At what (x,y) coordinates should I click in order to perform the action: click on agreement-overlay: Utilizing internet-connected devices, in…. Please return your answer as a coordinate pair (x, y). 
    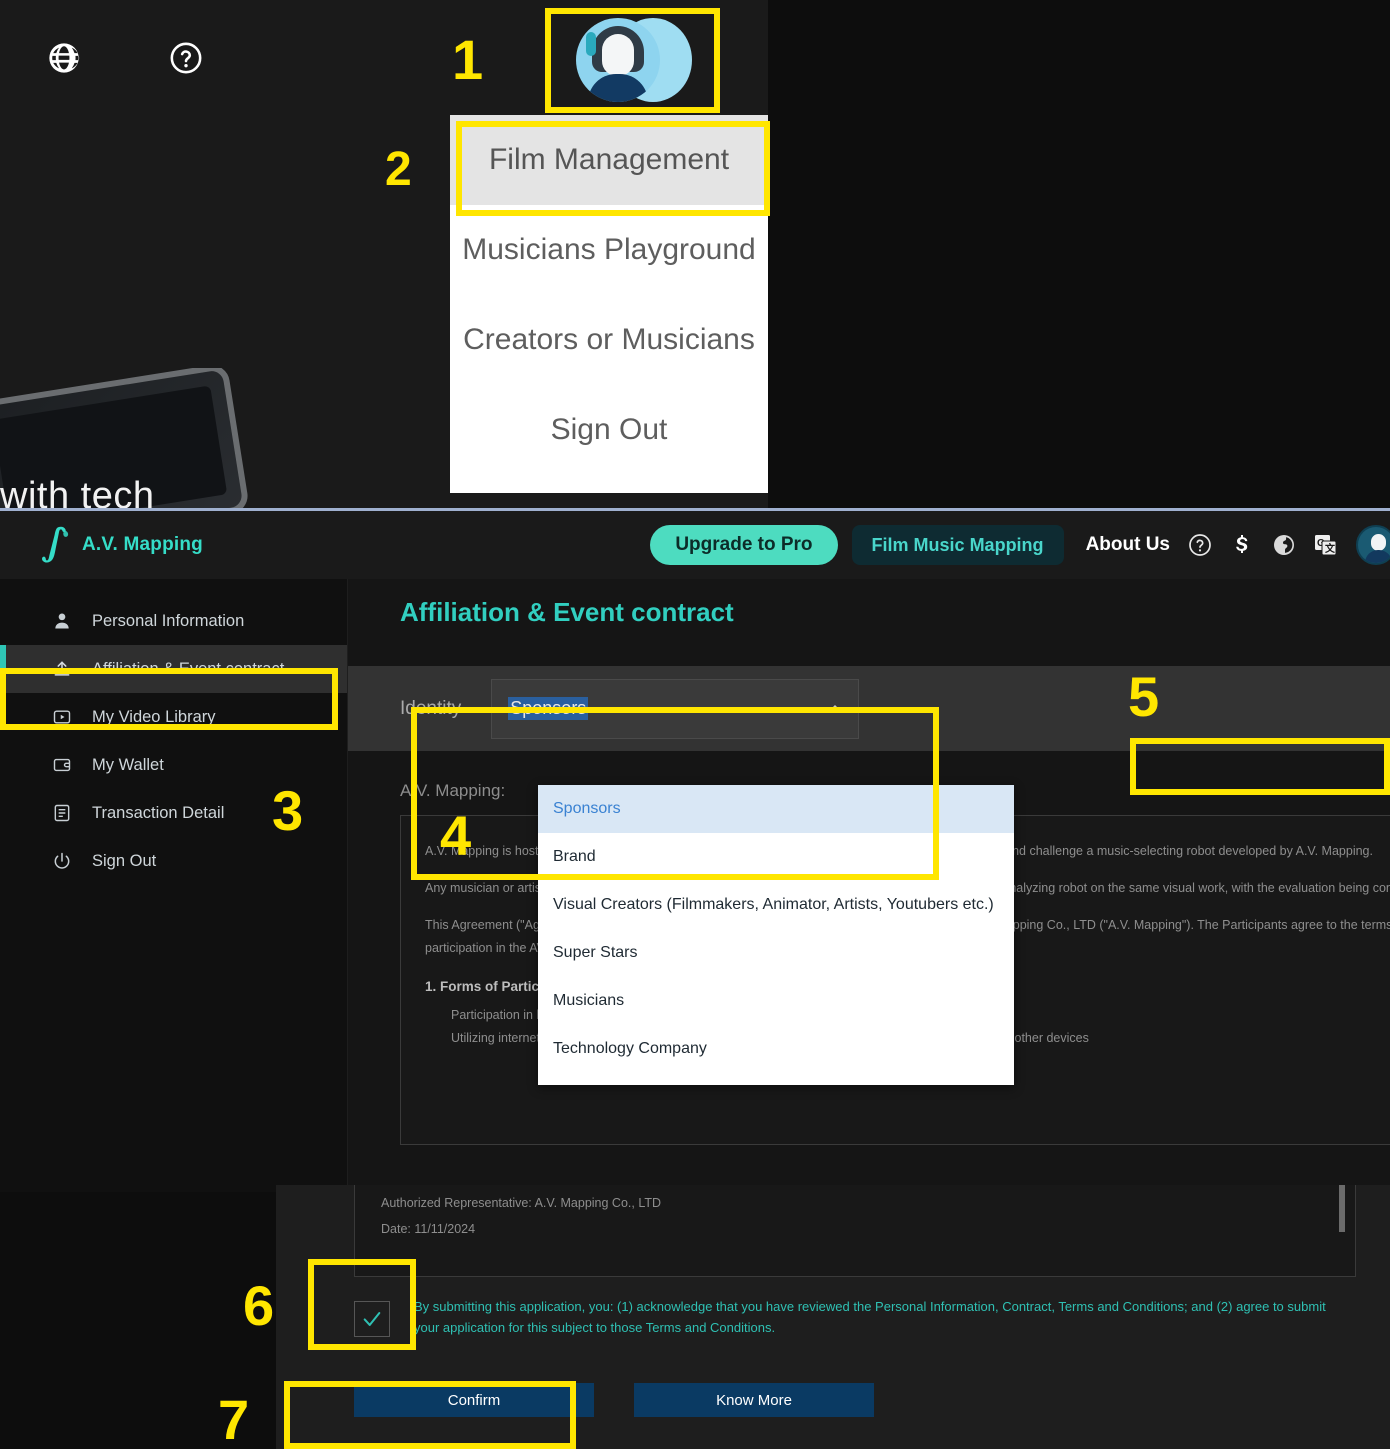
    Looking at the image, I should click on (833, 1317).